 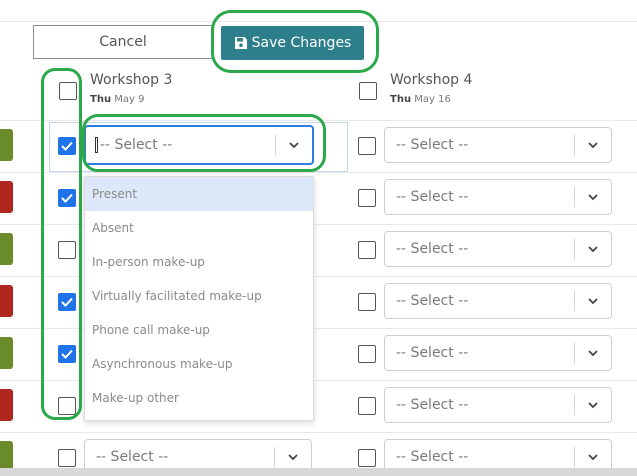 I want to click on column-date-workshop3: Thu May 9, so click(x=117, y=99).